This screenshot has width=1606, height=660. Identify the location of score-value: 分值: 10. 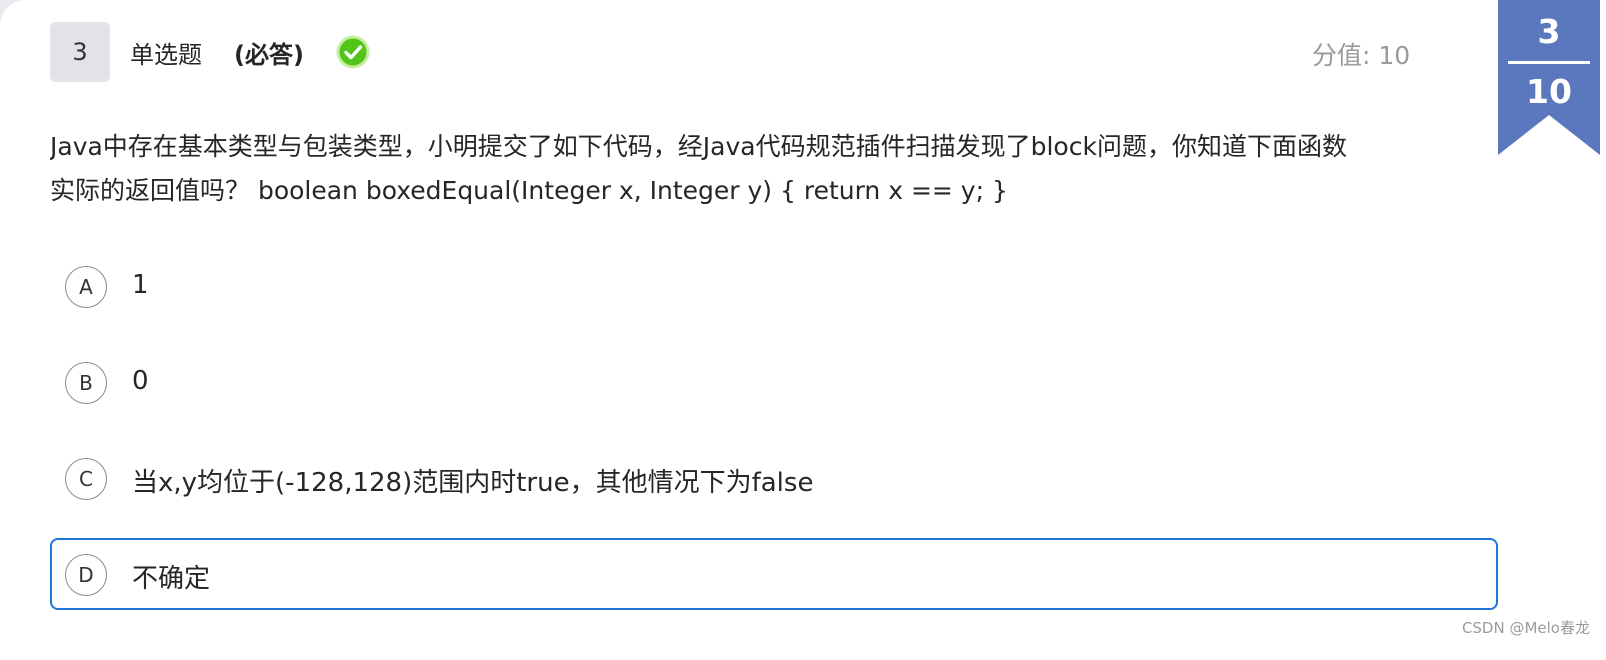
(1361, 55).